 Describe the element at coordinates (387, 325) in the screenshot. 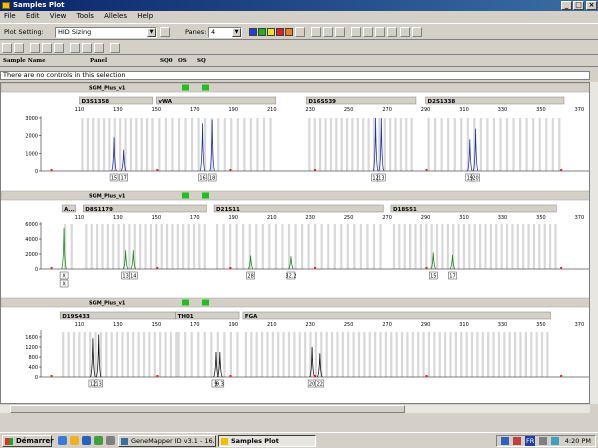

I see `x-tick-label: 270` at that location.